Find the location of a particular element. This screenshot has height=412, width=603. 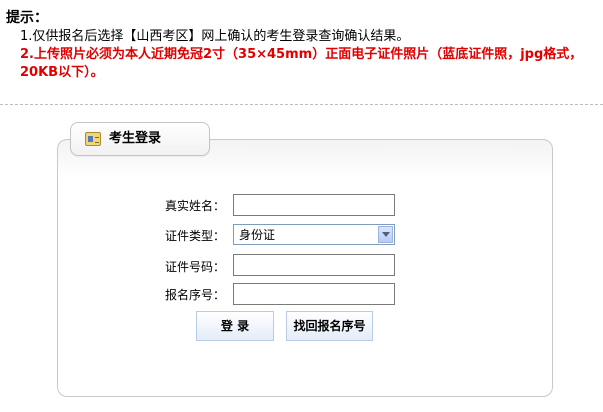

name-label: 真实姓名： is located at coordinates (195, 206).